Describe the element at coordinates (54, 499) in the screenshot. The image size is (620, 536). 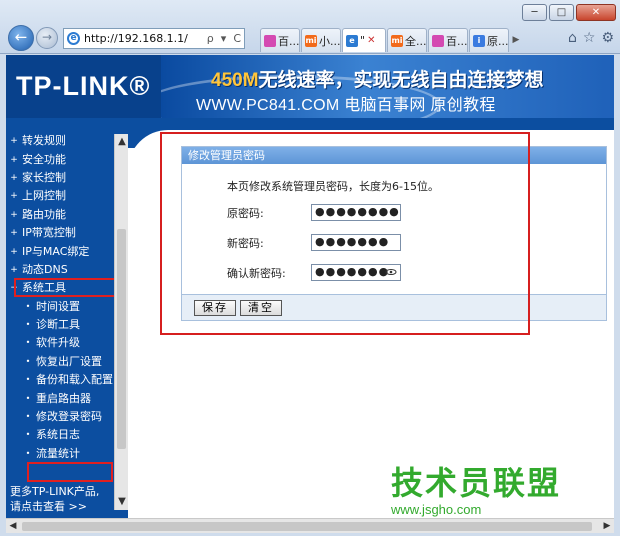
I see `more-products-link: 更多TP-LINK产品, 请点击查看 >>` at that location.